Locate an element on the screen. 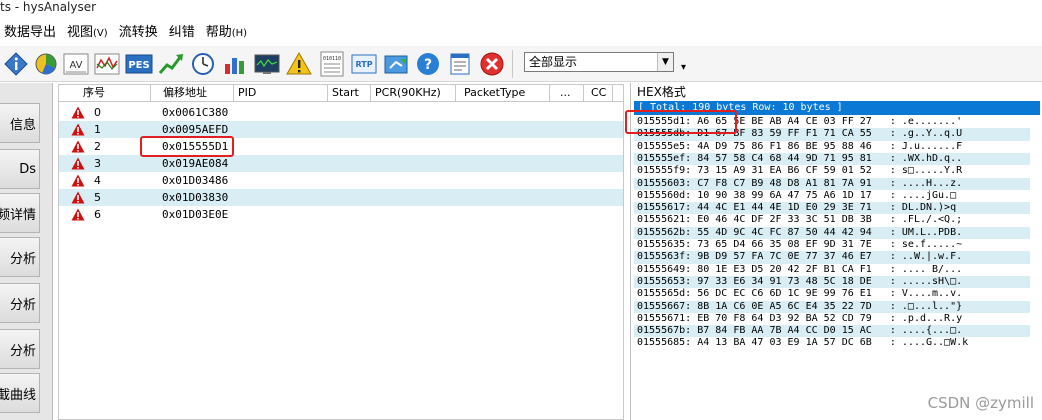 The image size is (1042, 420). clock-button is located at coordinates (203, 64).